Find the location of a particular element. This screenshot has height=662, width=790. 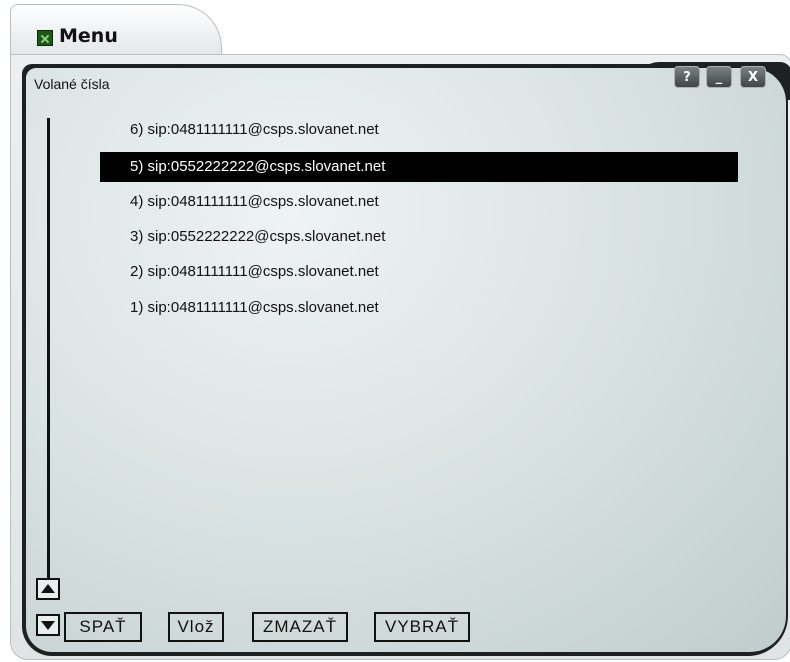

insert-button: Vlož is located at coordinates (196, 627).